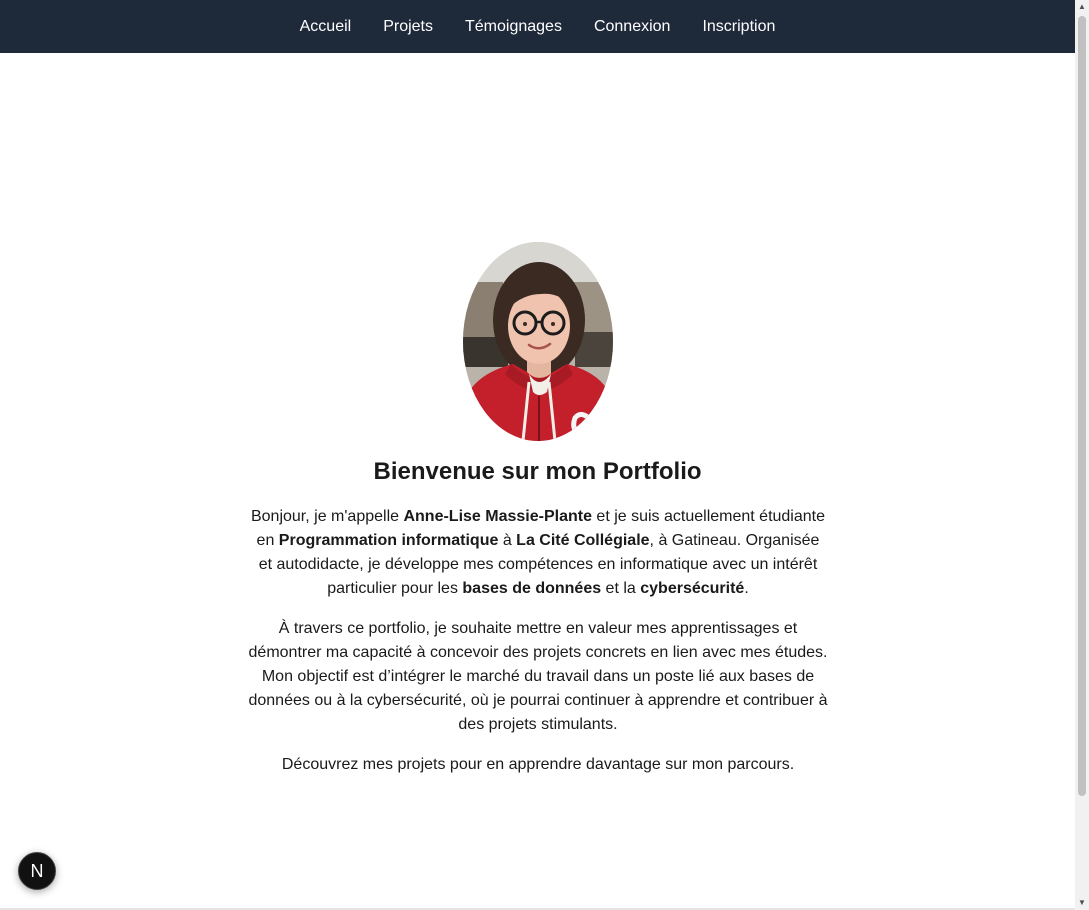 The height and width of the screenshot is (910, 1089). I want to click on nextjs-dev-indicator-button: N, so click(37, 871).